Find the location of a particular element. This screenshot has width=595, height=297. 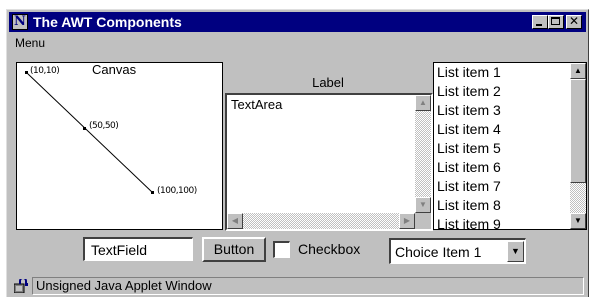

scroll-left-button: ◀ is located at coordinates (235, 221).